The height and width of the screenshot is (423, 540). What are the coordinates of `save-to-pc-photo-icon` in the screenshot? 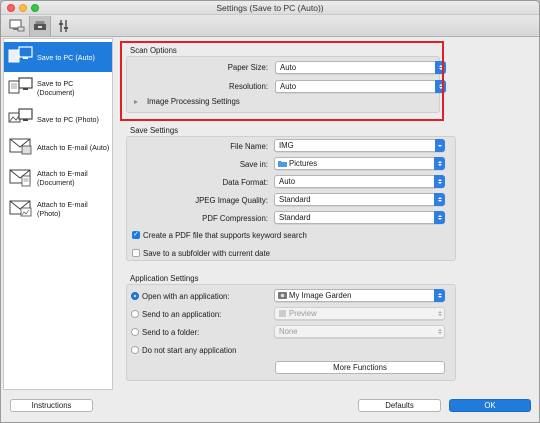 It's located at (20, 115).